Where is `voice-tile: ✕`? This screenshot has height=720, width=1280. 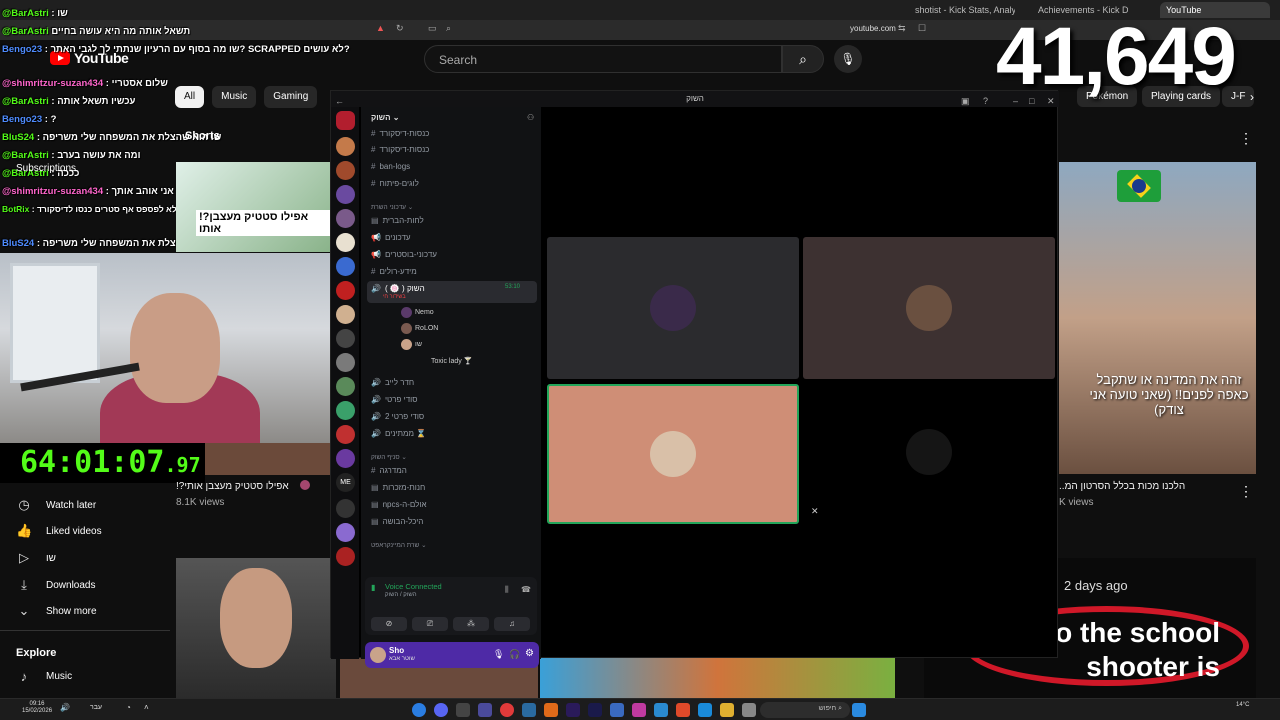
voice-tile: ✕ is located at coordinates (929, 454).